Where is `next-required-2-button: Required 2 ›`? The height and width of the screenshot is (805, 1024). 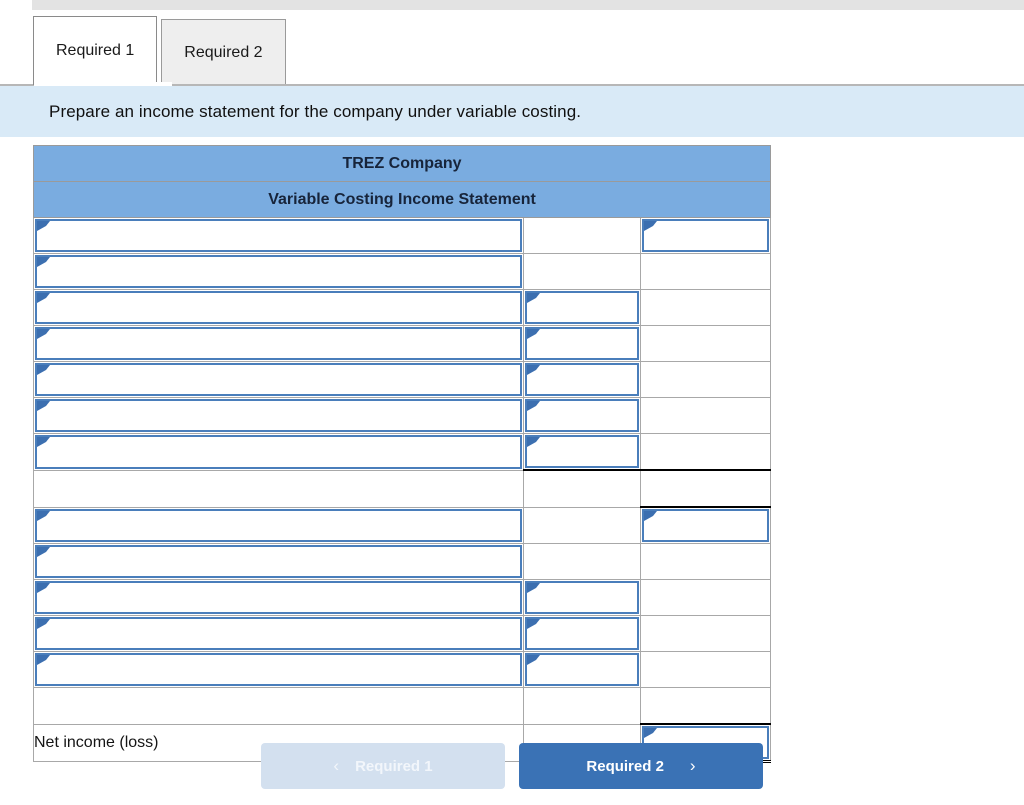
next-required-2-button: Required 2 › is located at coordinates (641, 766).